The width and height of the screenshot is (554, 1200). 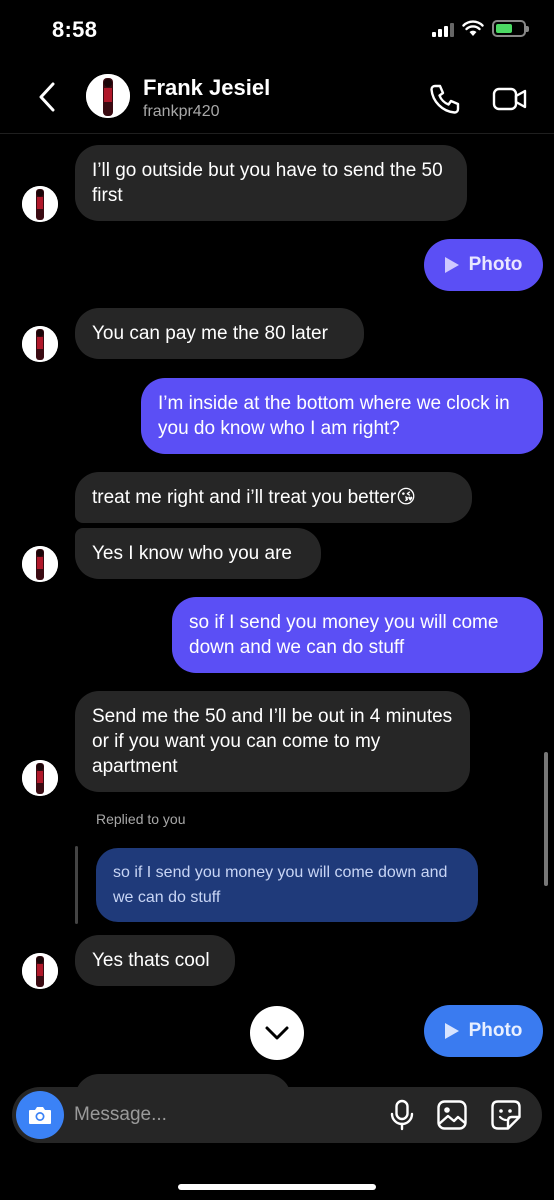 I want to click on camera-button, so click(x=40, y=1115).